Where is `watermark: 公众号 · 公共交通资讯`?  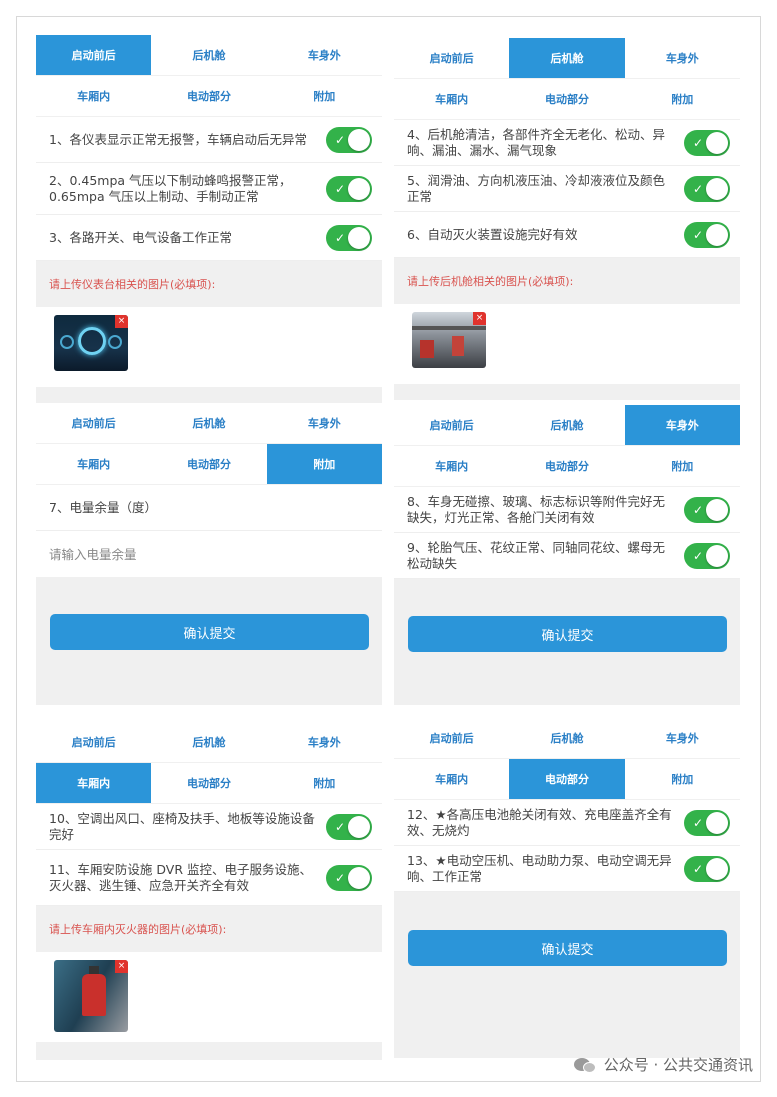
watermark: 公众号 · 公共交通资讯 is located at coordinates (663, 1064).